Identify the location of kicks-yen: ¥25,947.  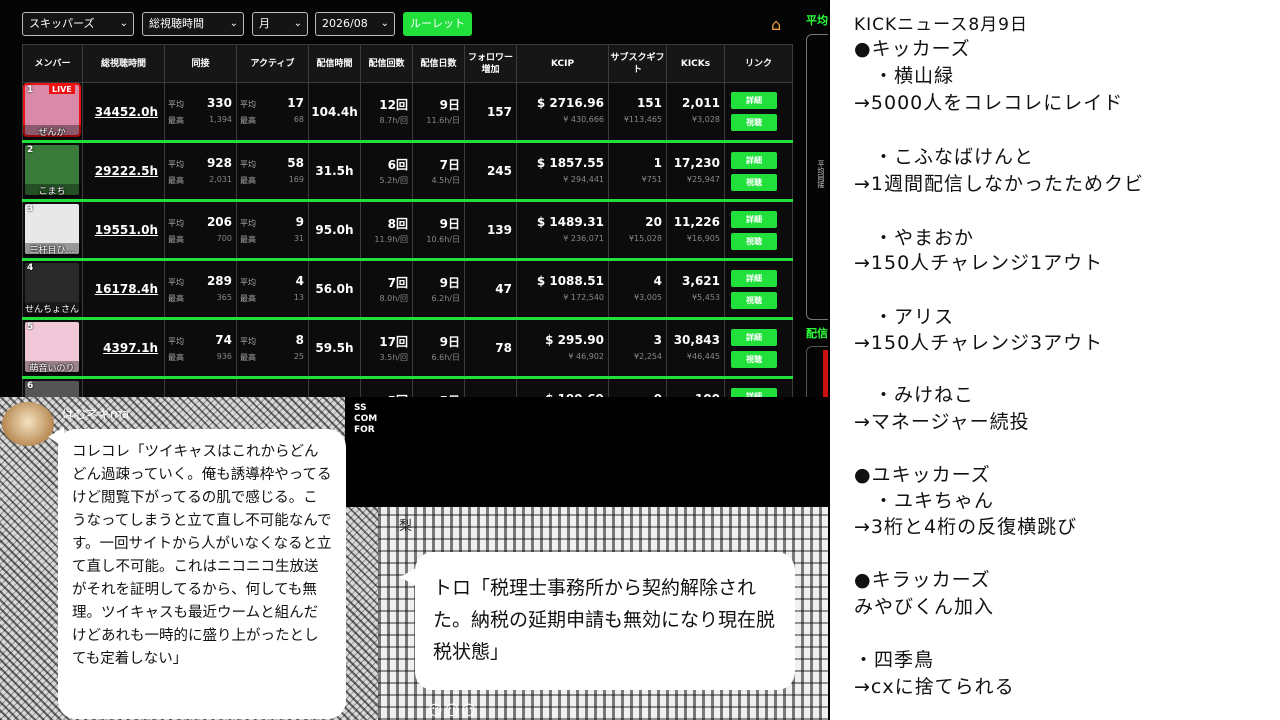
(703, 179).